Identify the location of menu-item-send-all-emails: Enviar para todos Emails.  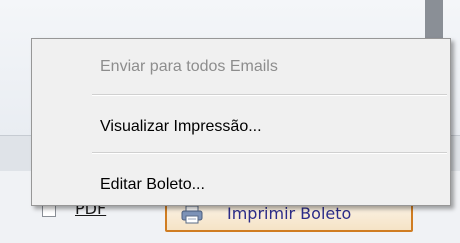
(241, 67).